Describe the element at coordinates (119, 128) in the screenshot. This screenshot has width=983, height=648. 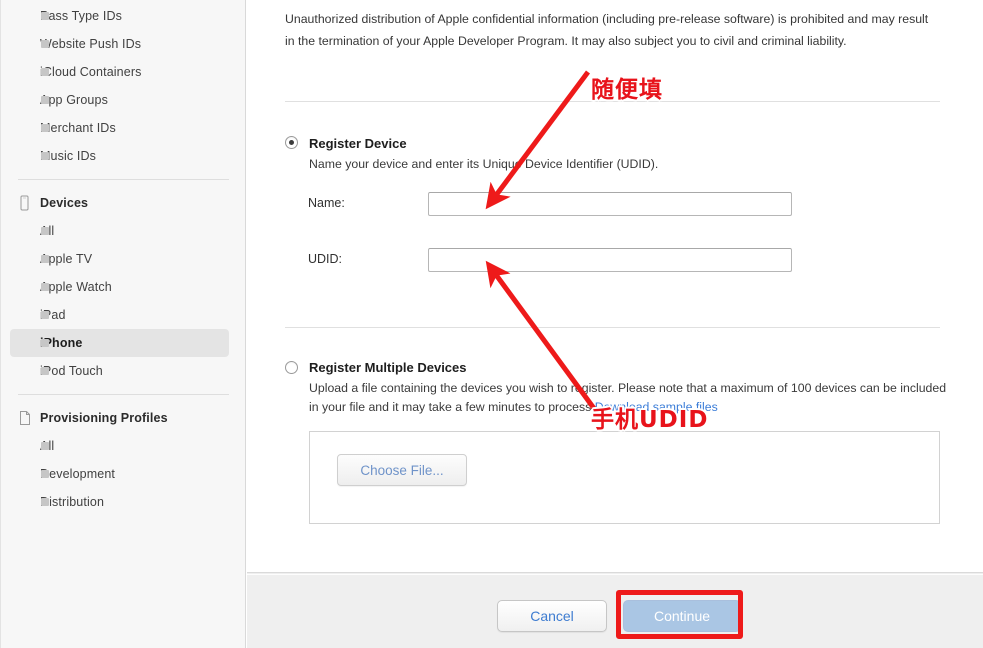
I see `sidebar-item-merchant-ids: Merchant IDs` at that location.